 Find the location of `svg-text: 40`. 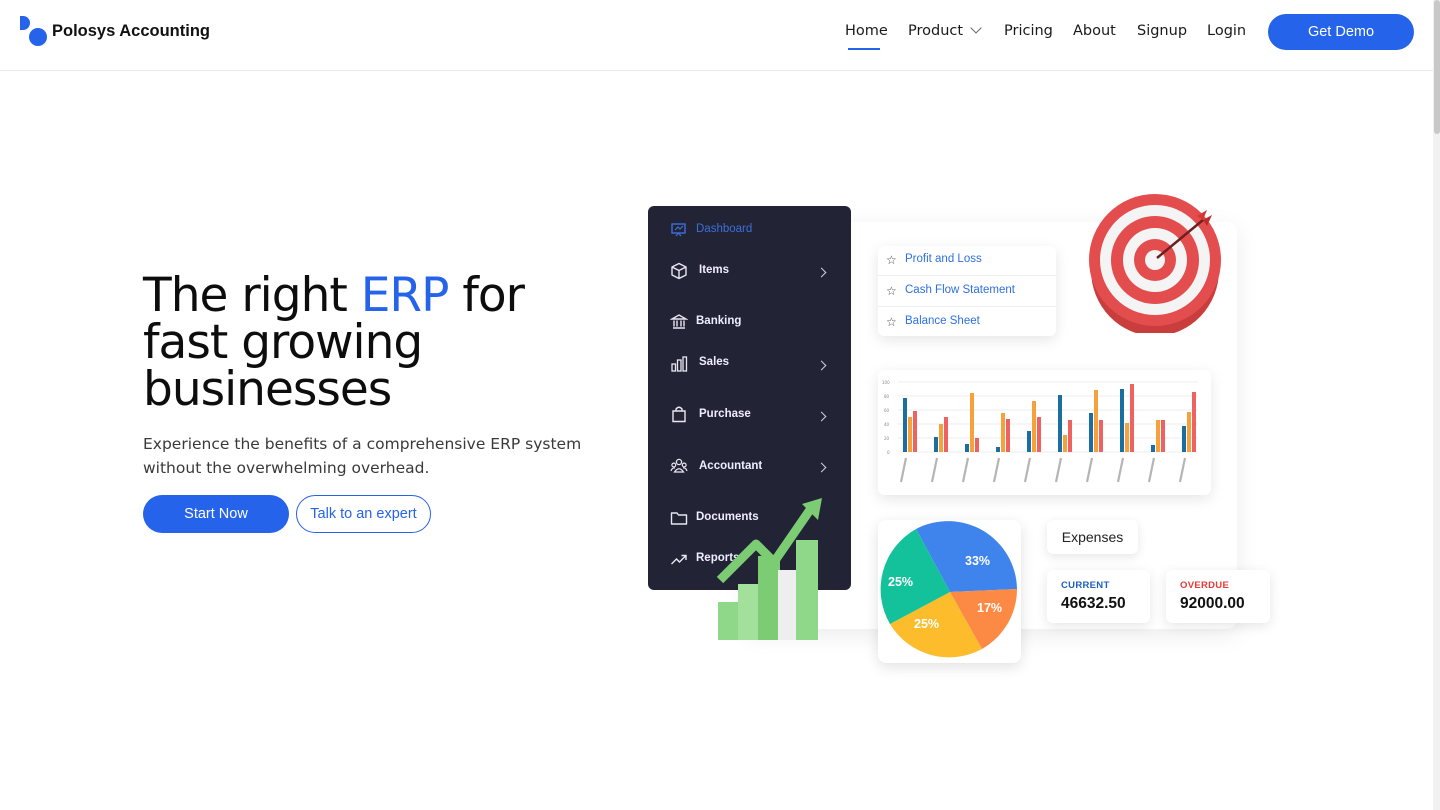

svg-text: 40 is located at coordinates (887, 424).